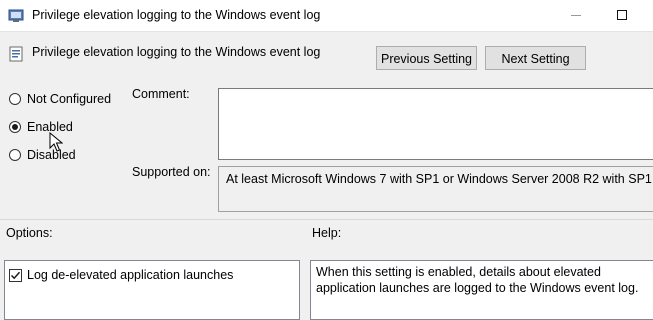 This screenshot has width=653, height=320. I want to click on minimize-button, so click(576, 15).